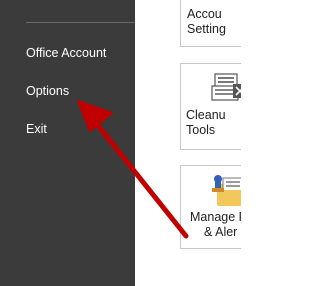 Image resolution: width=320 pixels, height=286 pixels. I want to click on cleanup-tools-icon, so click(226, 87).